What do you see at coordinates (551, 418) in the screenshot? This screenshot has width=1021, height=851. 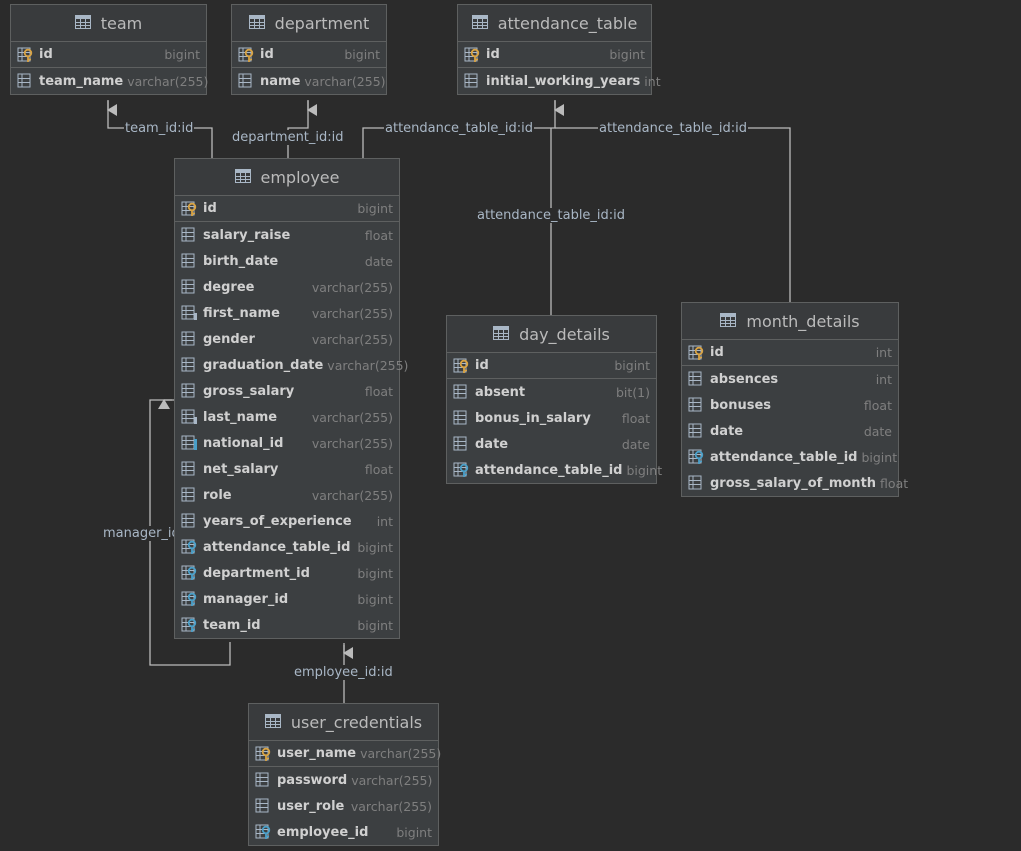 I see `column-row: bonus_in_salary float` at bounding box center [551, 418].